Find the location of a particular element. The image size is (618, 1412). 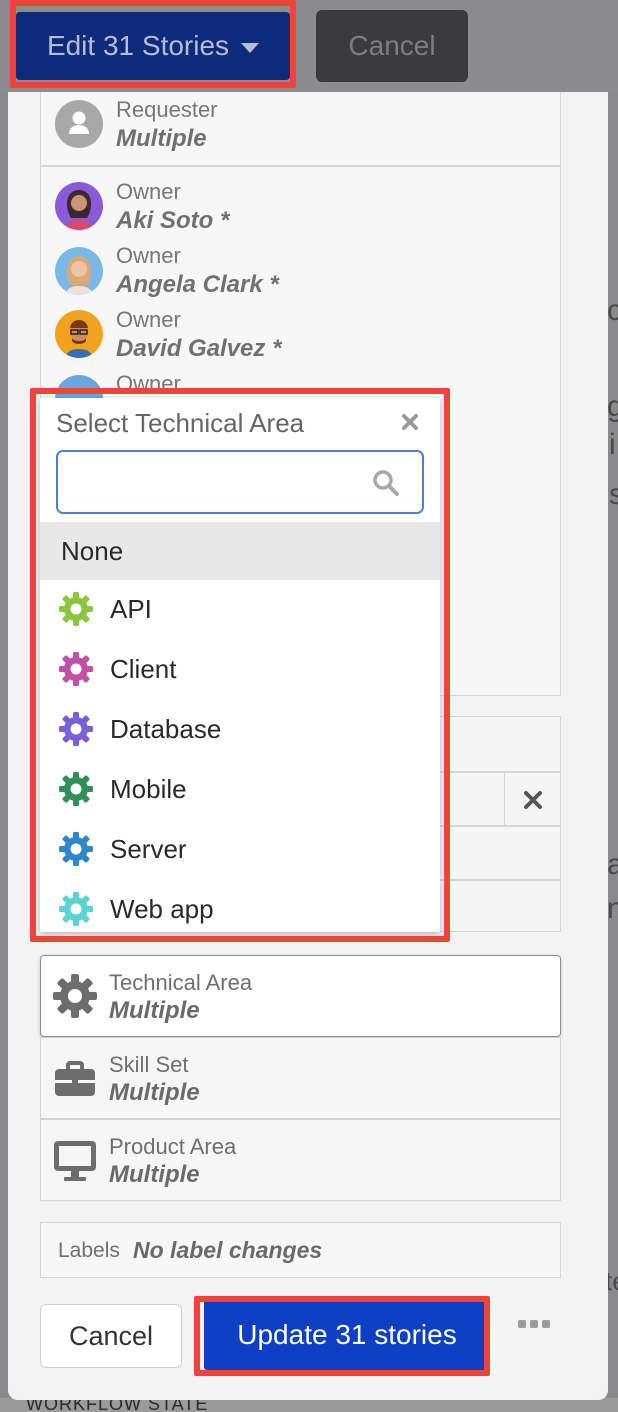

more-options-icon is located at coordinates (534, 1324).